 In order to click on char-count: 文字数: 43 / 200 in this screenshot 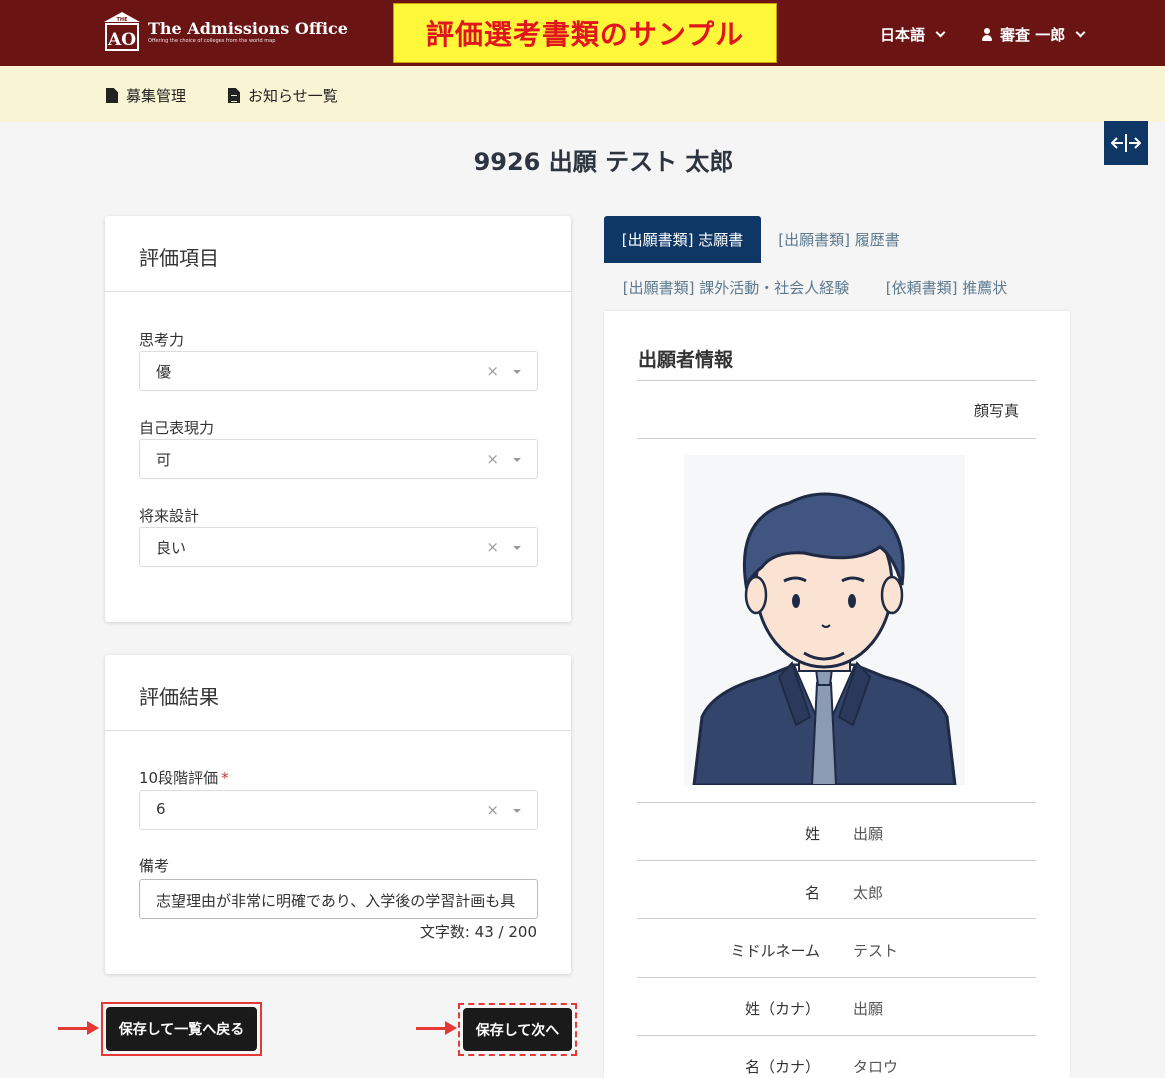, I will do `click(478, 932)`.